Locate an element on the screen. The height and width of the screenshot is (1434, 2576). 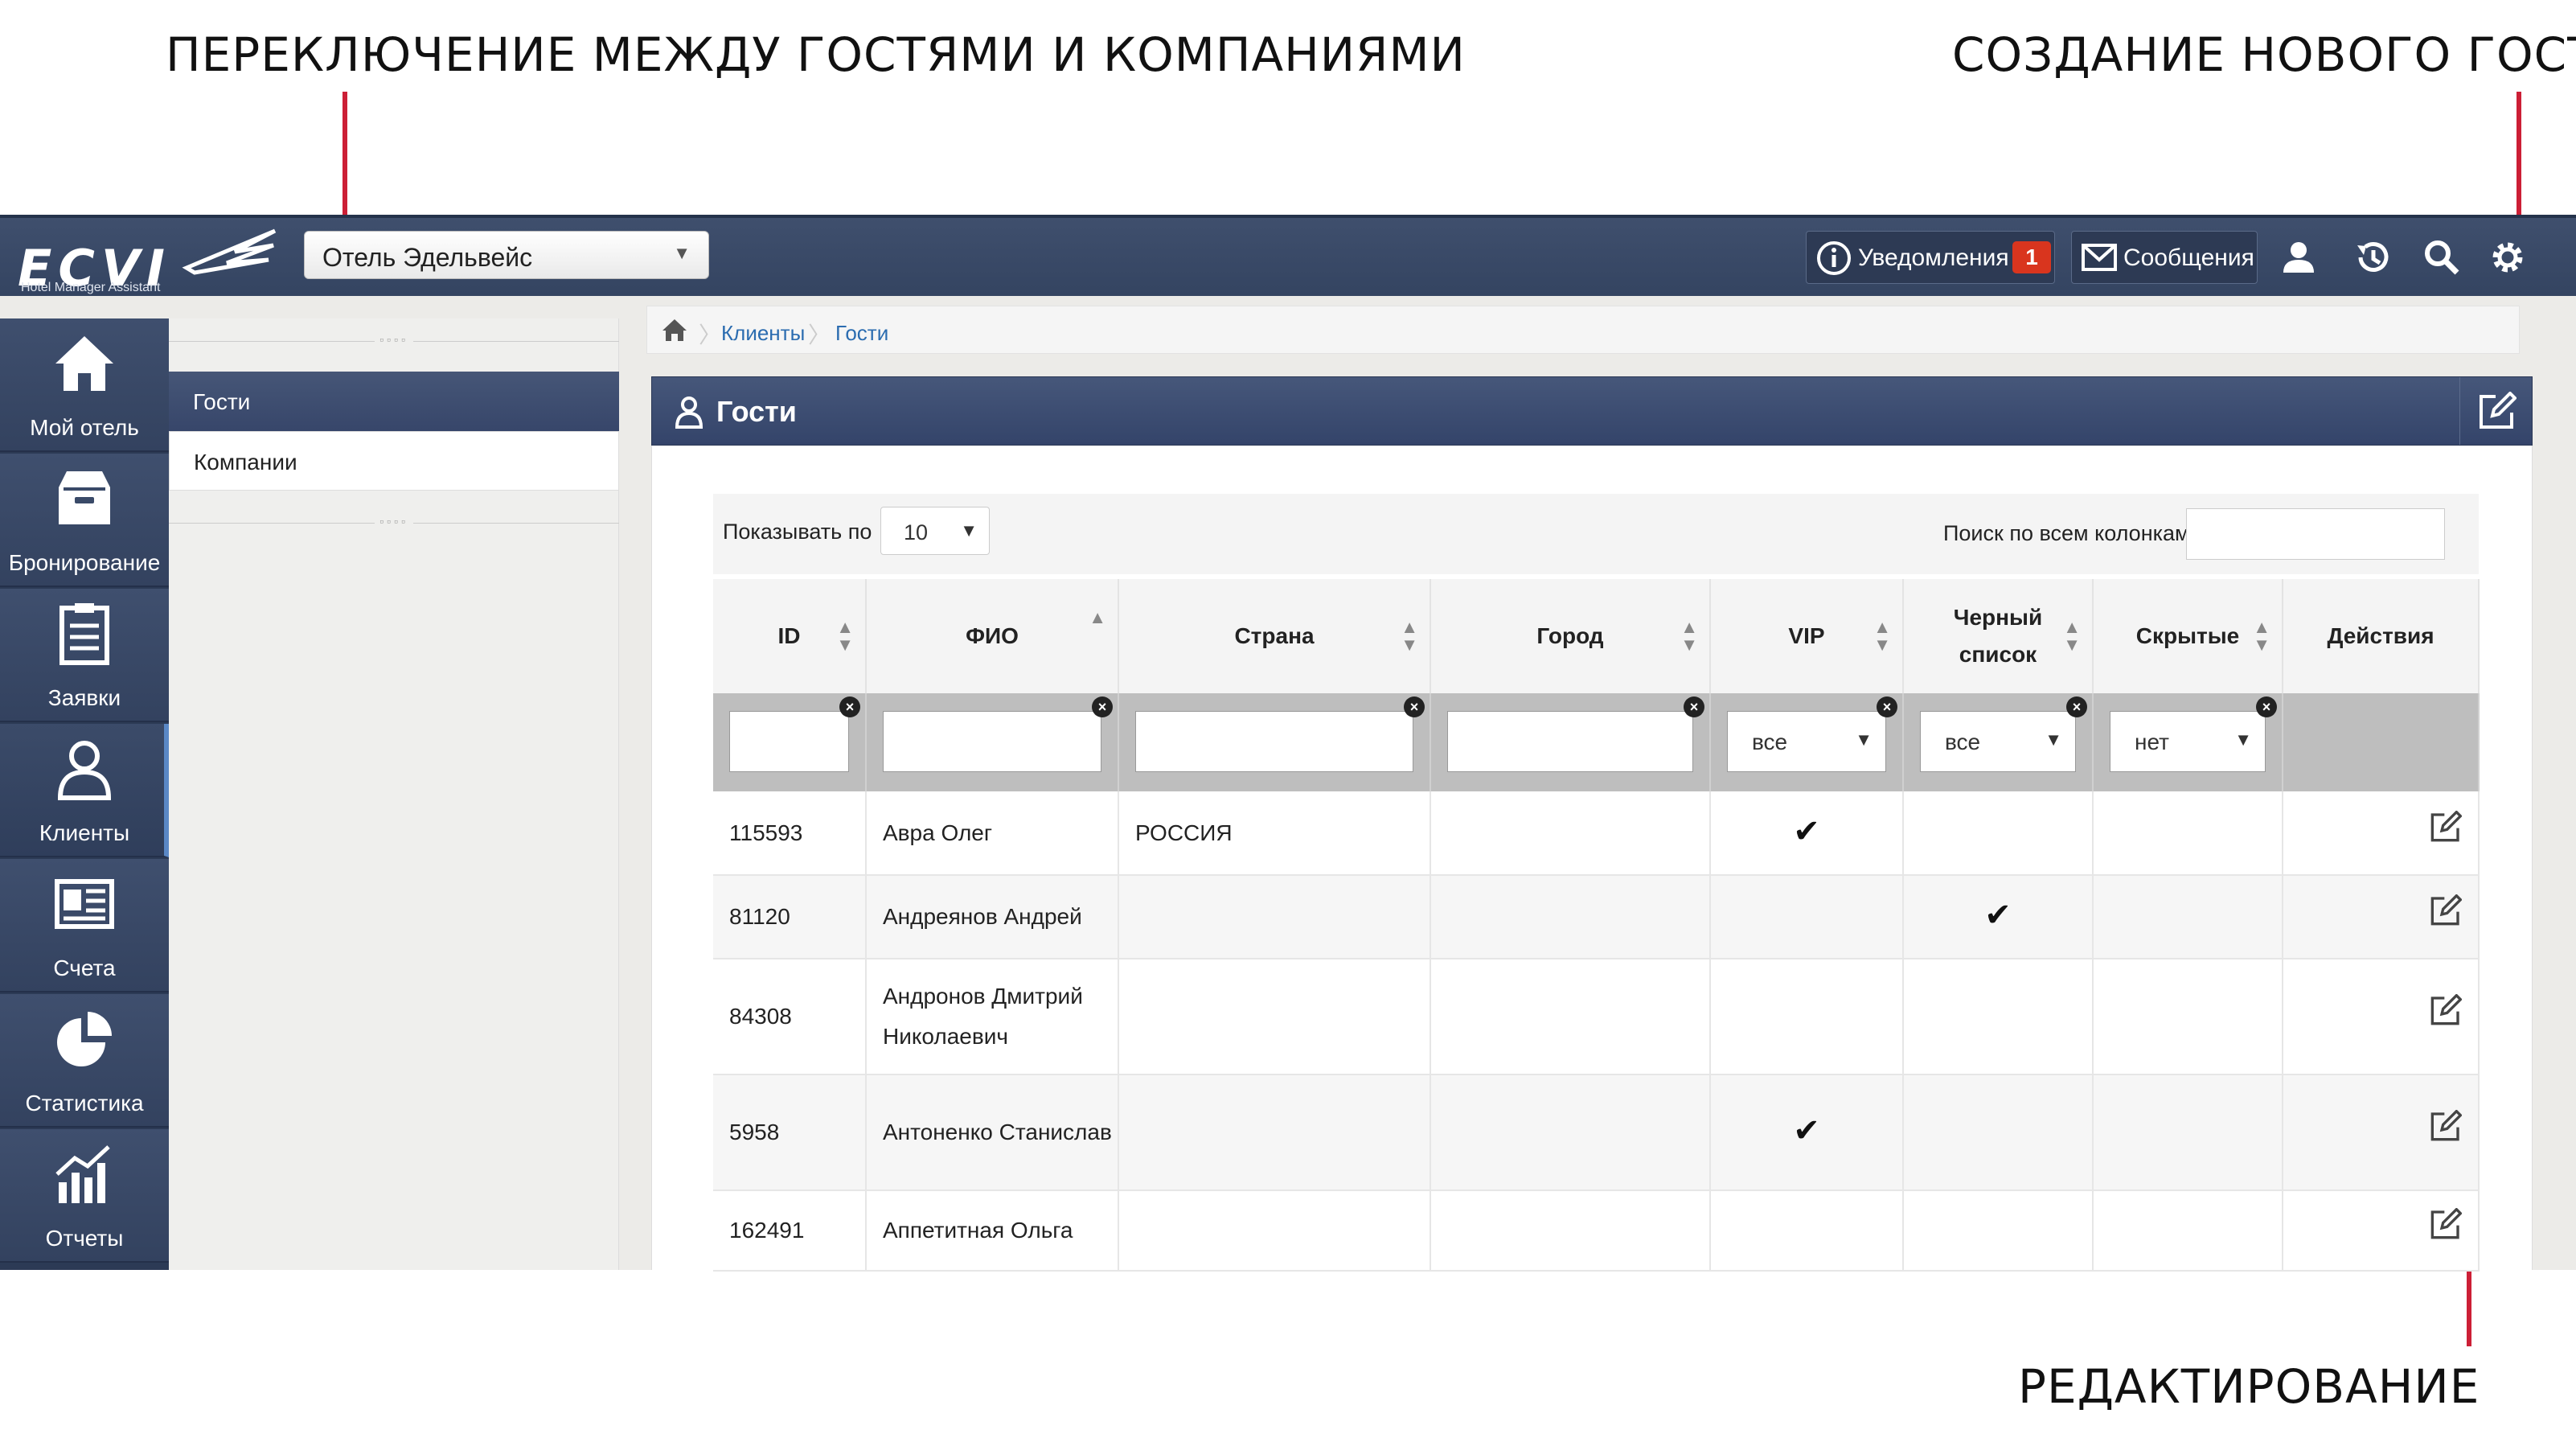
table-row: 162491 Аппетитная Ольга is located at coordinates (1597, 1231).